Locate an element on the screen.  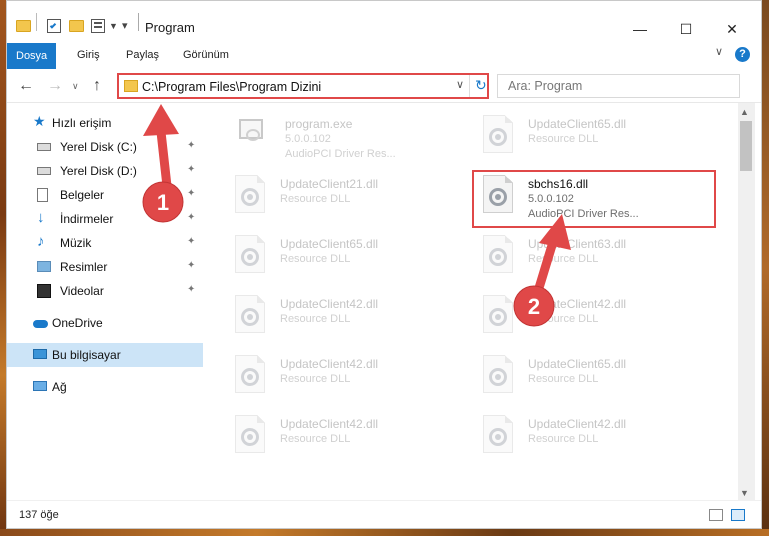
scroll-thumb is located at coordinates (746, 146).